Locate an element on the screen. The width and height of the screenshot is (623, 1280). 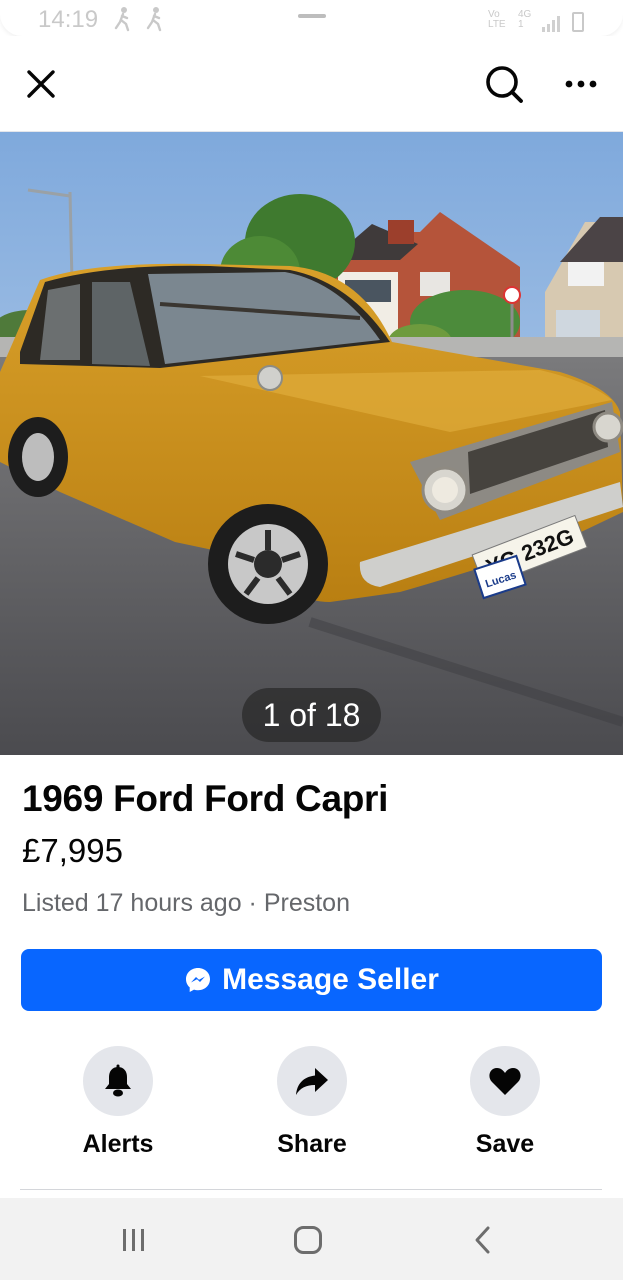
status-bar: 14:19 Vo LTE 4G 1 is located at coordinates (311, 18).